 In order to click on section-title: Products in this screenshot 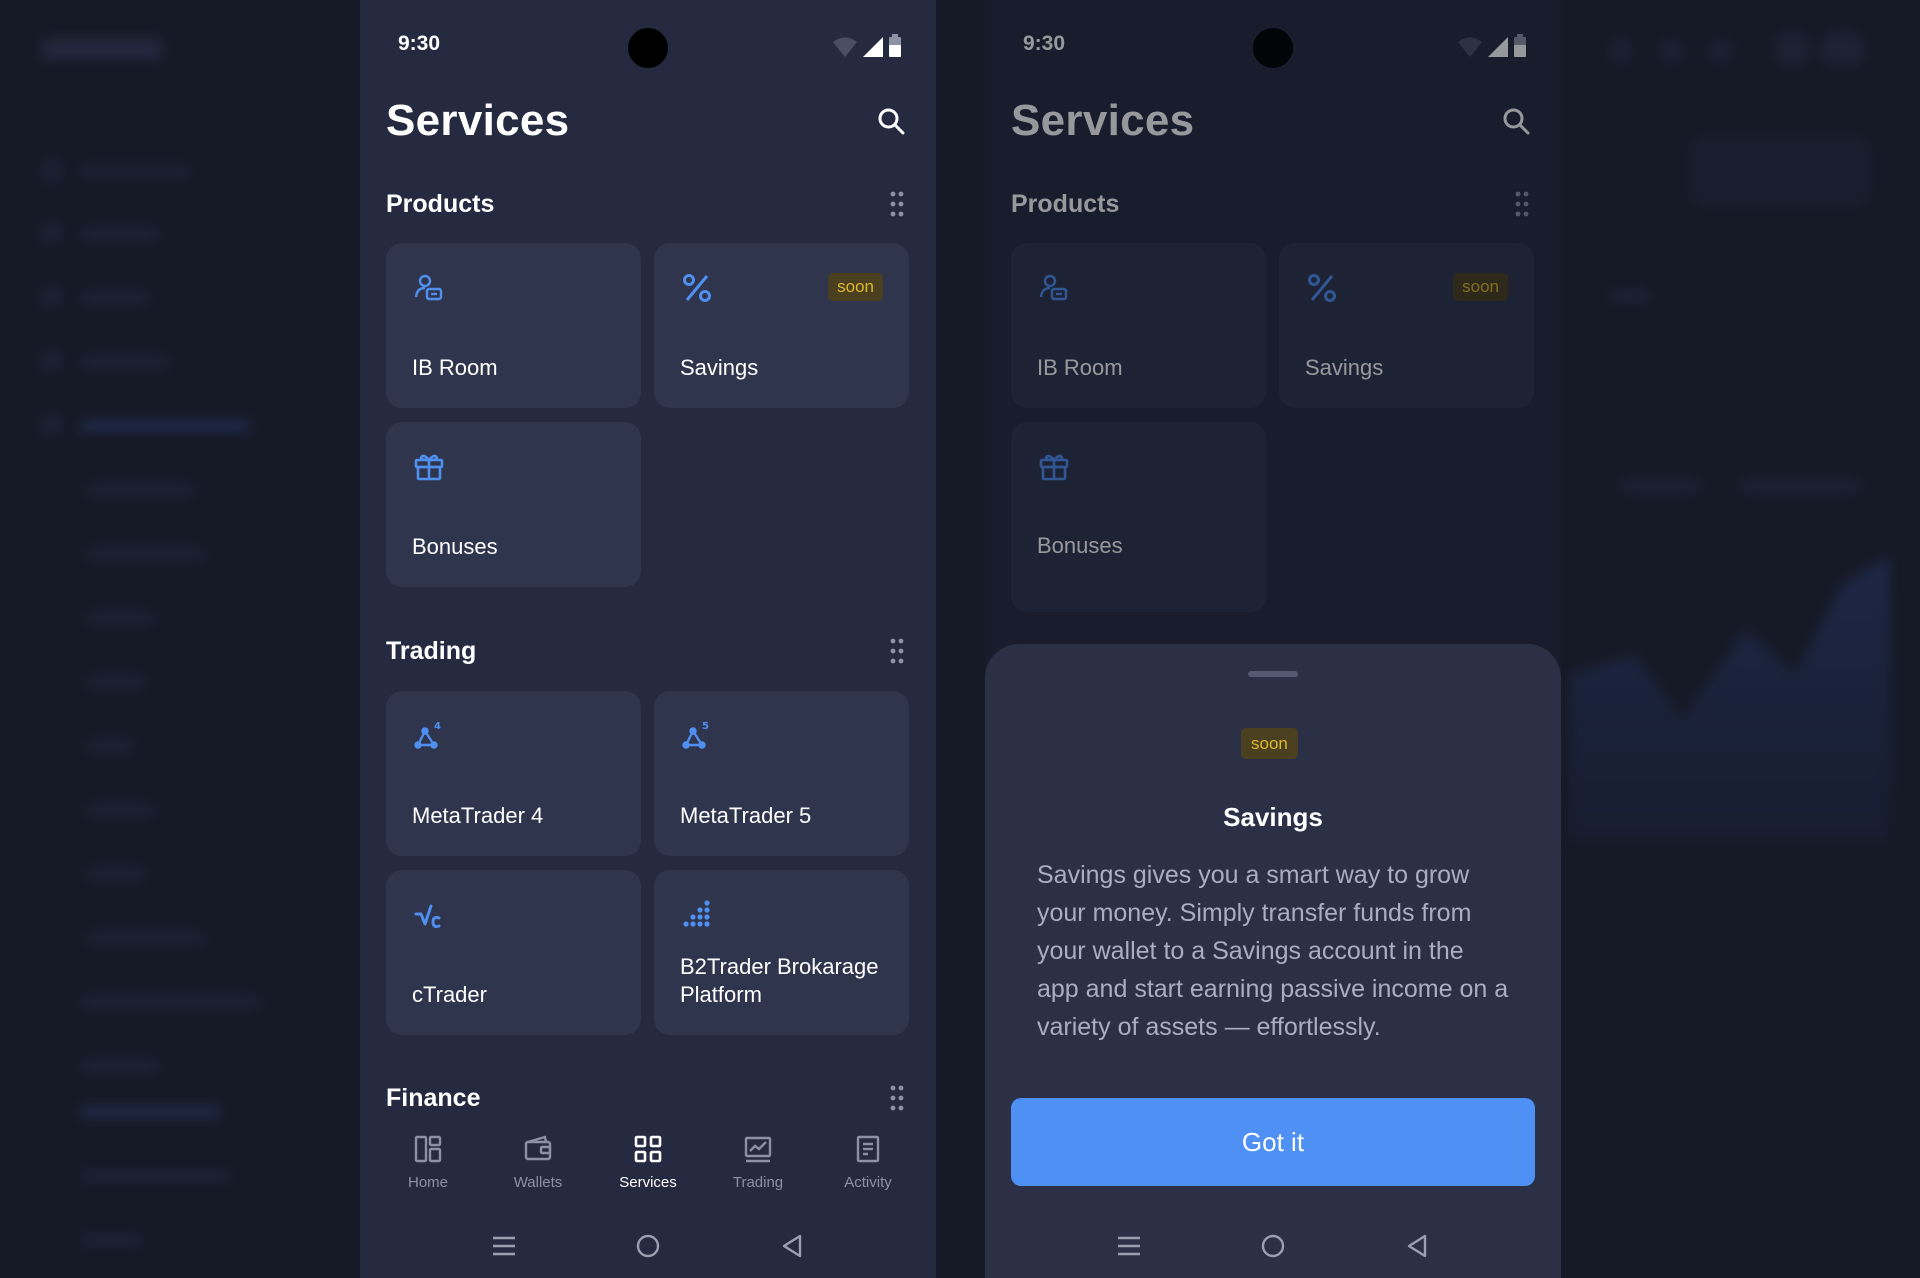, I will do `click(440, 204)`.